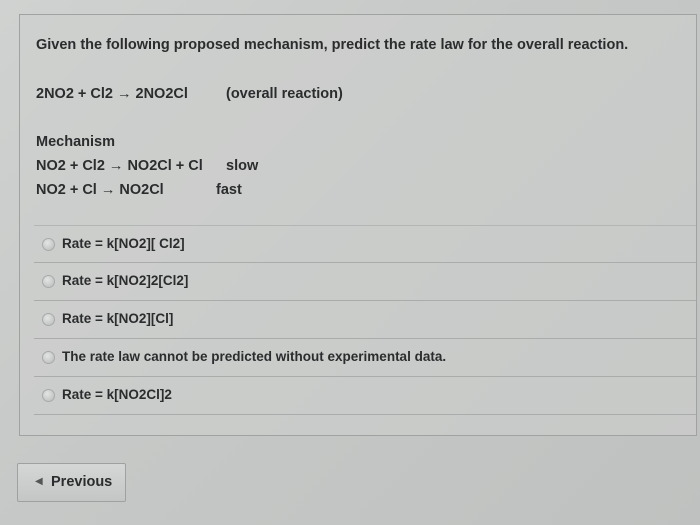 This screenshot has width=700, height=525. What do you see at coordinates (365, 320) in the screenshot?
I see `answer-option: Rate = k[NO2][Cl]` at bounding box center [365, 320].